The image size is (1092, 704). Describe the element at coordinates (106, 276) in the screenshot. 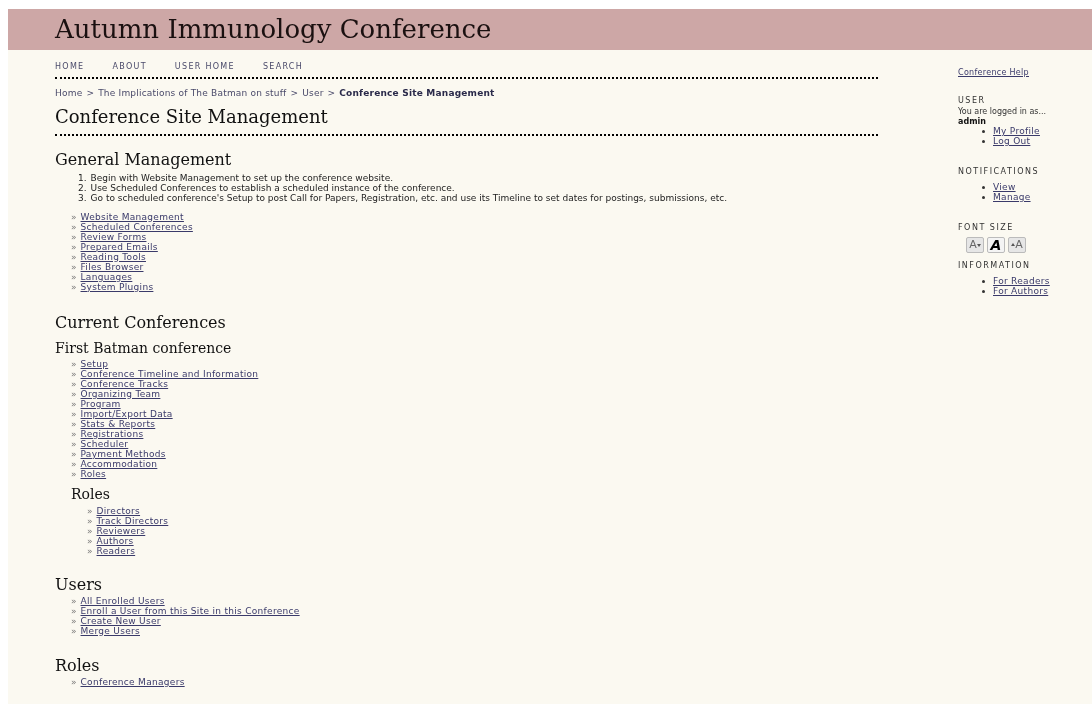

I see `link: Languages` at that location.